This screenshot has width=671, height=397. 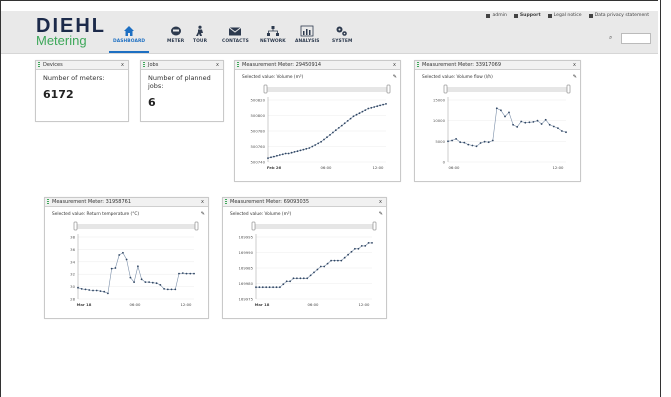 I want to click on y-tick-label: 169980, so click(x=246, y=283).